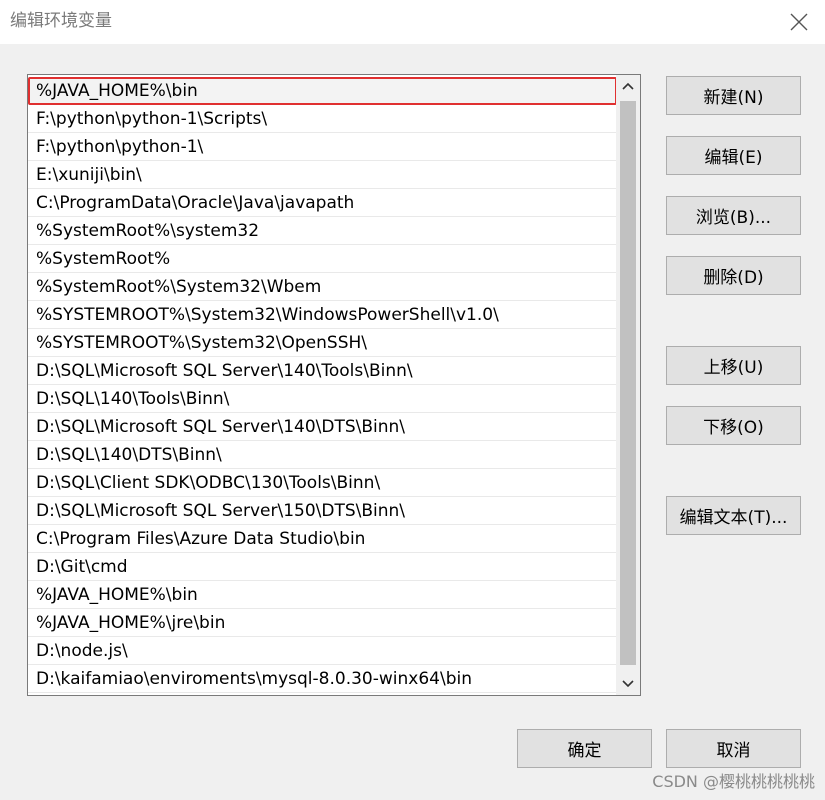 This screenshot has height=800, width=825. I want to click on close-icon, so click(799, 22).